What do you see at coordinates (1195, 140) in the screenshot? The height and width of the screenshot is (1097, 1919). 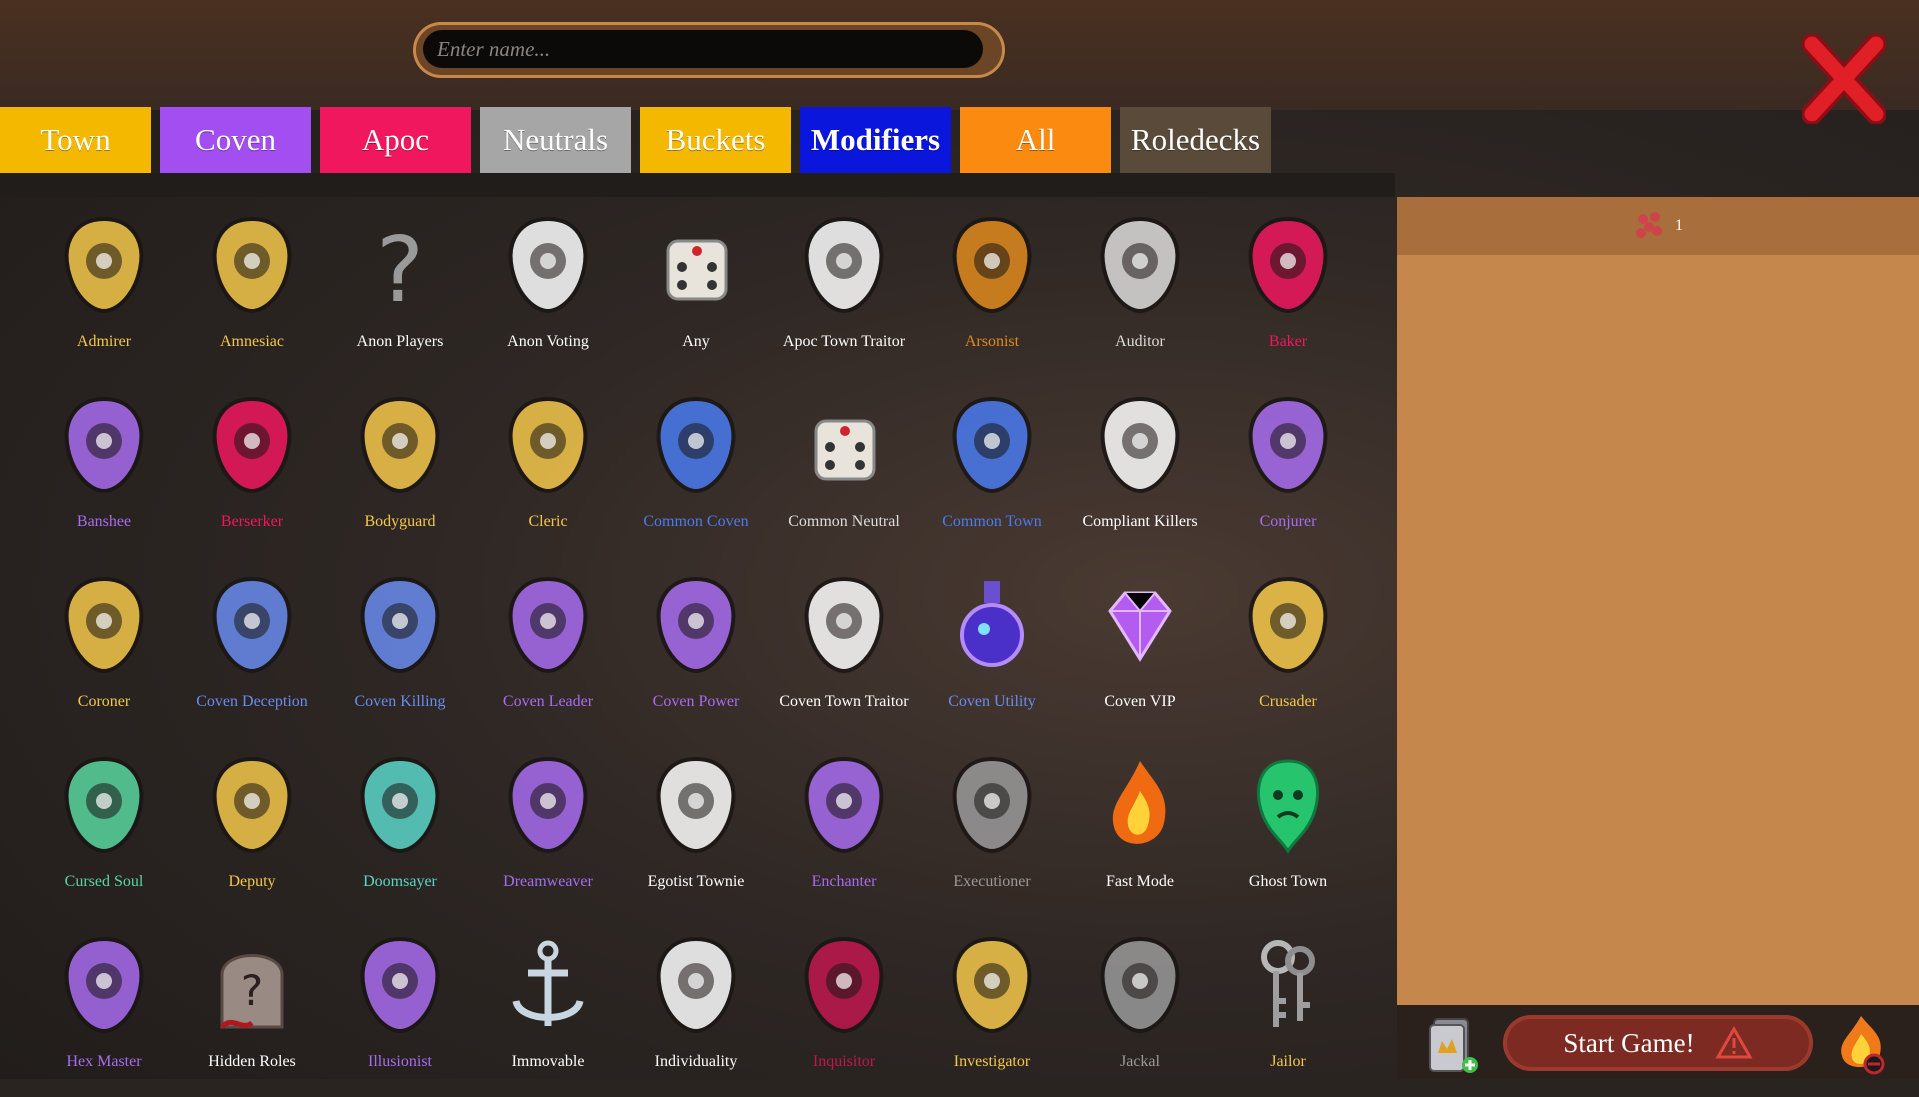 I see `tab-roledecks: Roledecks` at bounding box center [1195, 140].